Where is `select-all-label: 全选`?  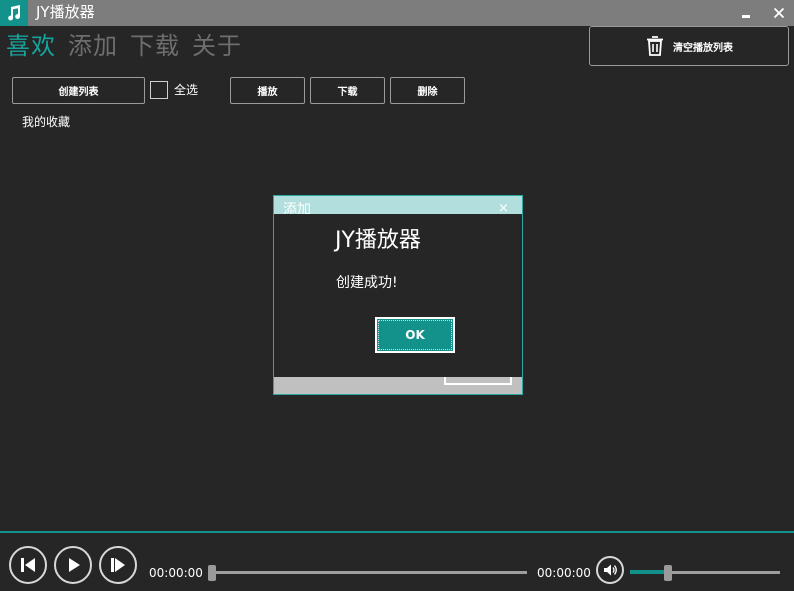
select-all-label: 全选 is located at coordinates (186, 90).